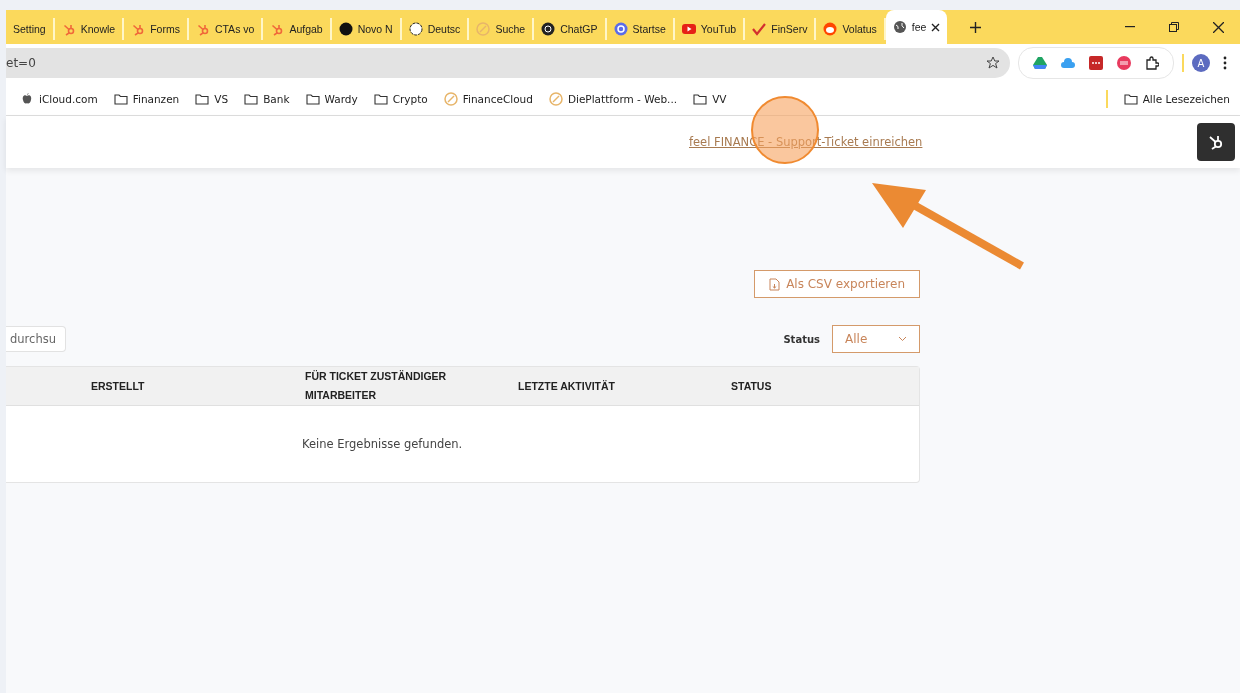  What do you see at coordinates (1124, 63) in the screenshot?
I see `badge-icon` at bounding box center [1124, 63].